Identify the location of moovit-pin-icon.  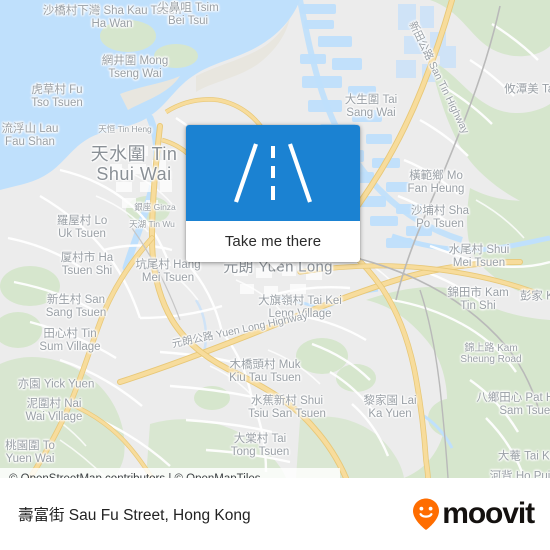
(426, 514).